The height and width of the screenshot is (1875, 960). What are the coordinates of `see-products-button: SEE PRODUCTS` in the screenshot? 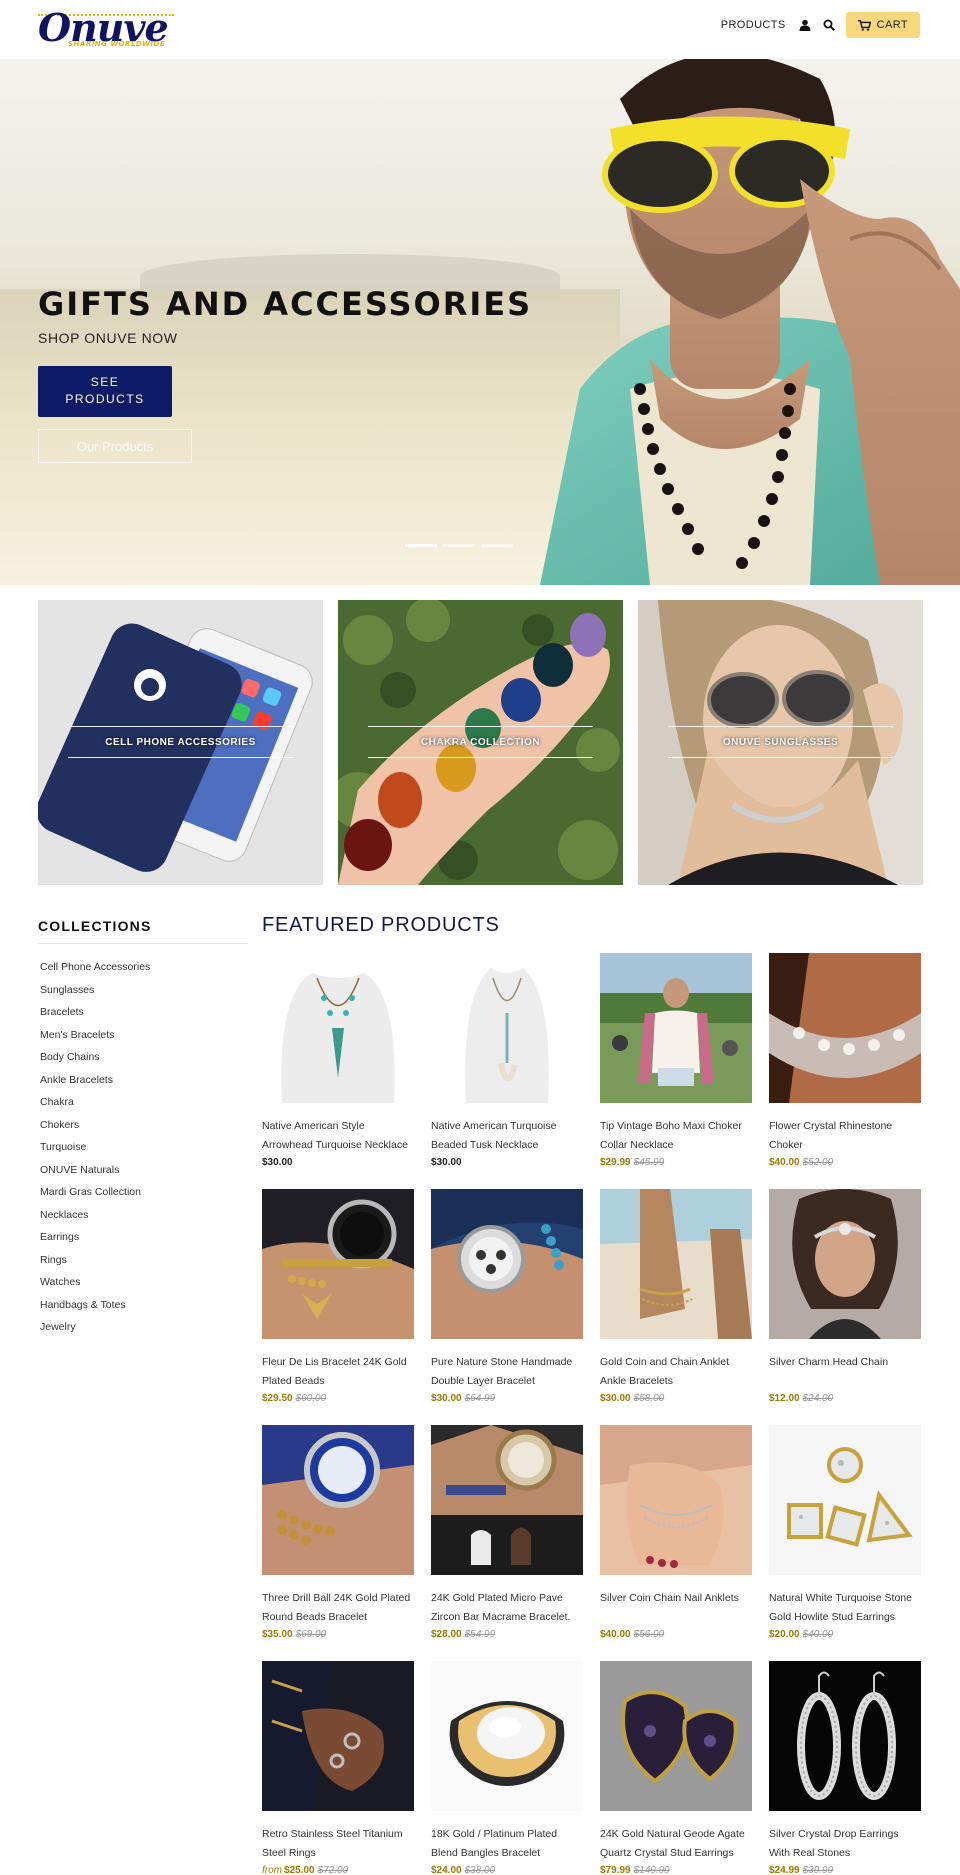 It's located at (105, 391).